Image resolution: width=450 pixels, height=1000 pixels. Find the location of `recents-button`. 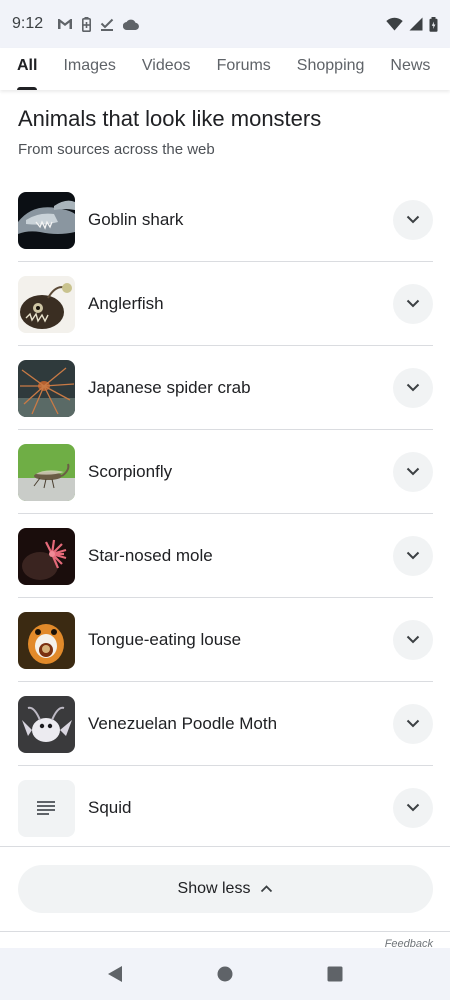

recents-button is located at coordinates (335, 974).